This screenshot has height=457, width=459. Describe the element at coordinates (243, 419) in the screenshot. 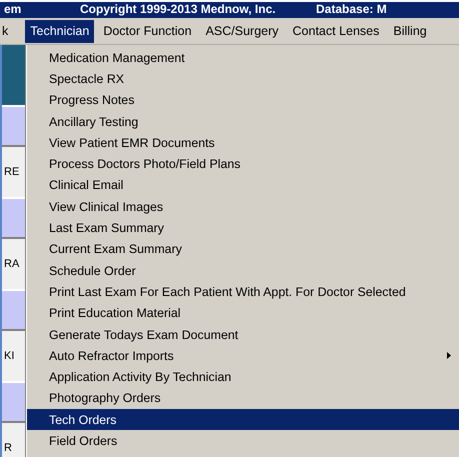

I see `menu-item: Tech Orders` at that location.